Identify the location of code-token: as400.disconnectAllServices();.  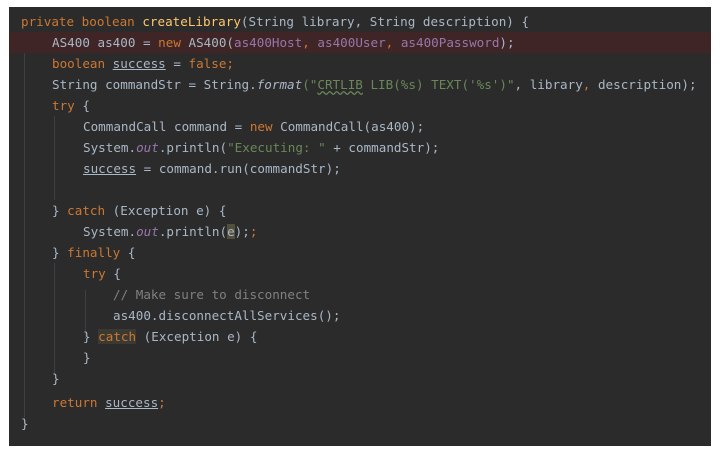
(227, 315).